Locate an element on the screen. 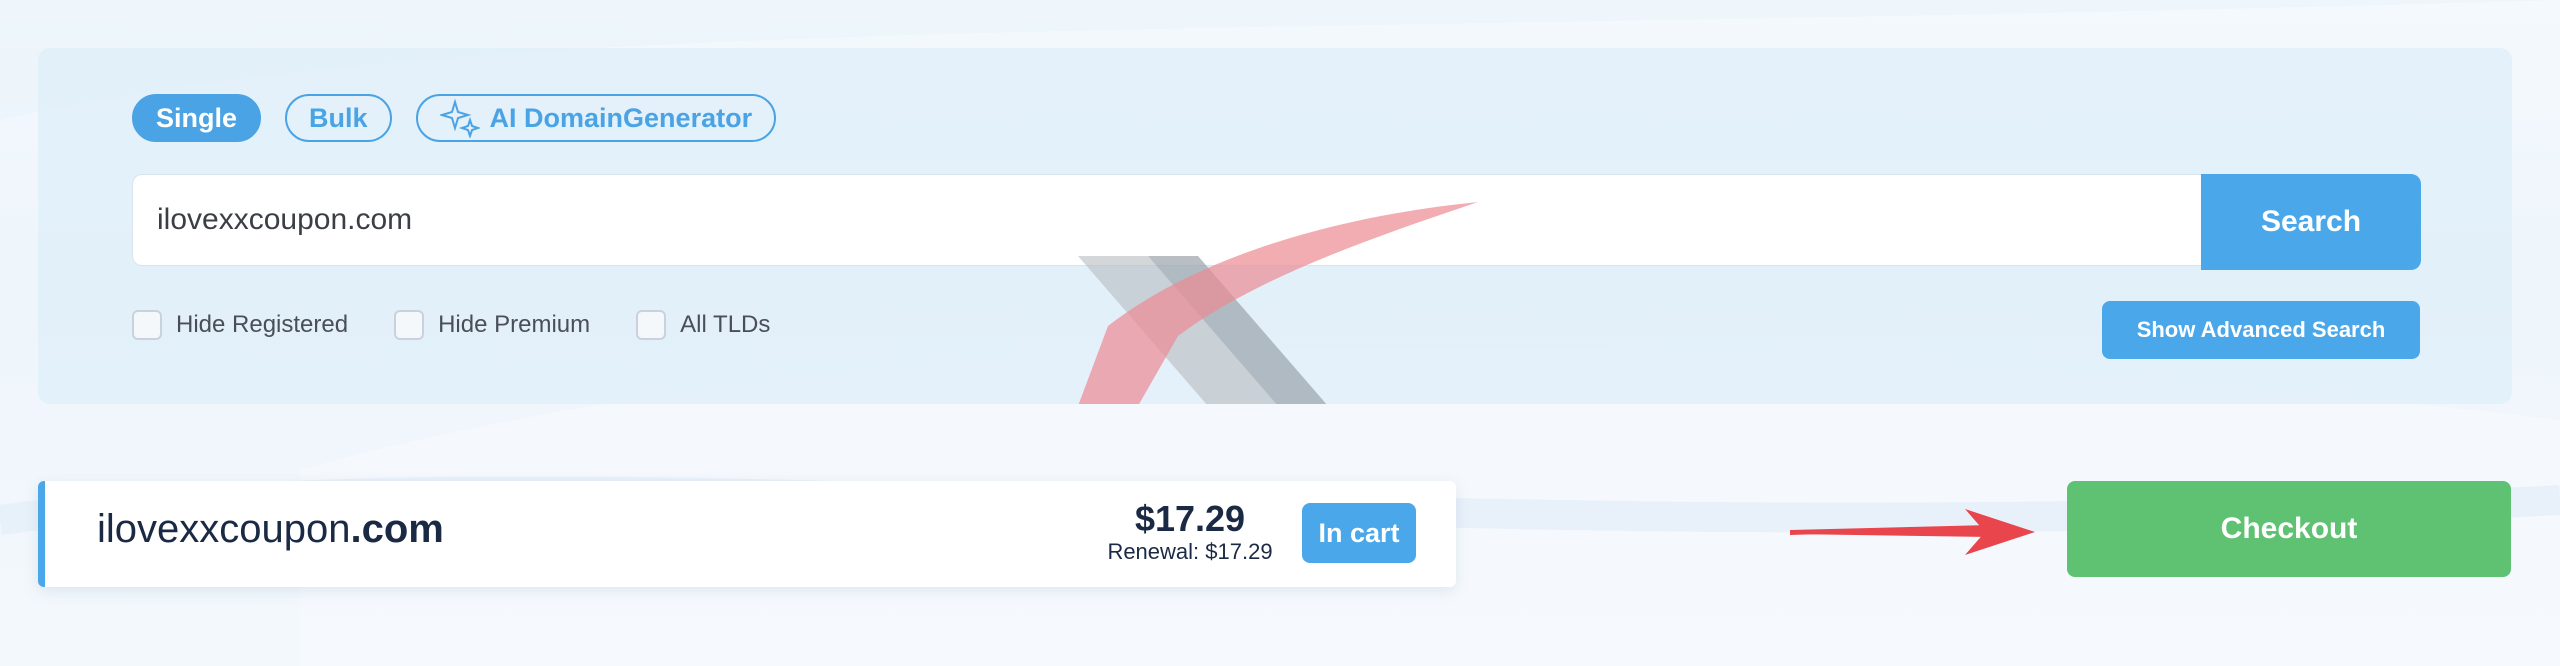 The width and height of the screenshot is (2560, 666). domain-sld: ilovexxcoupon is located at coordinates (224, 529).